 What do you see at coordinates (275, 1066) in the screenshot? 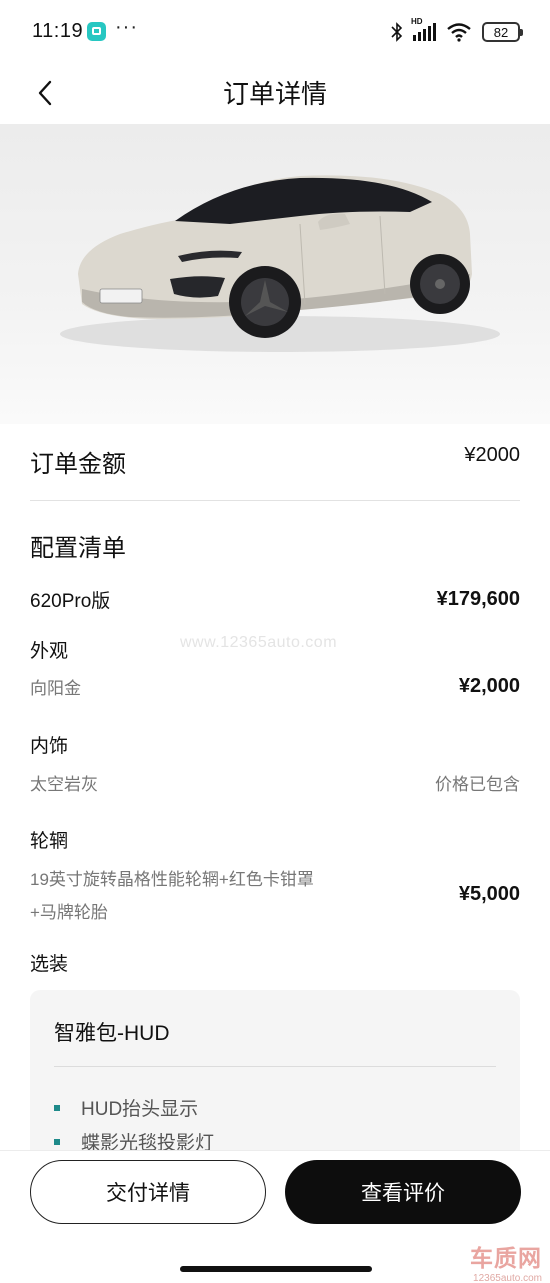
I see `option-pack-divider` at bounding box center [275, 1066].